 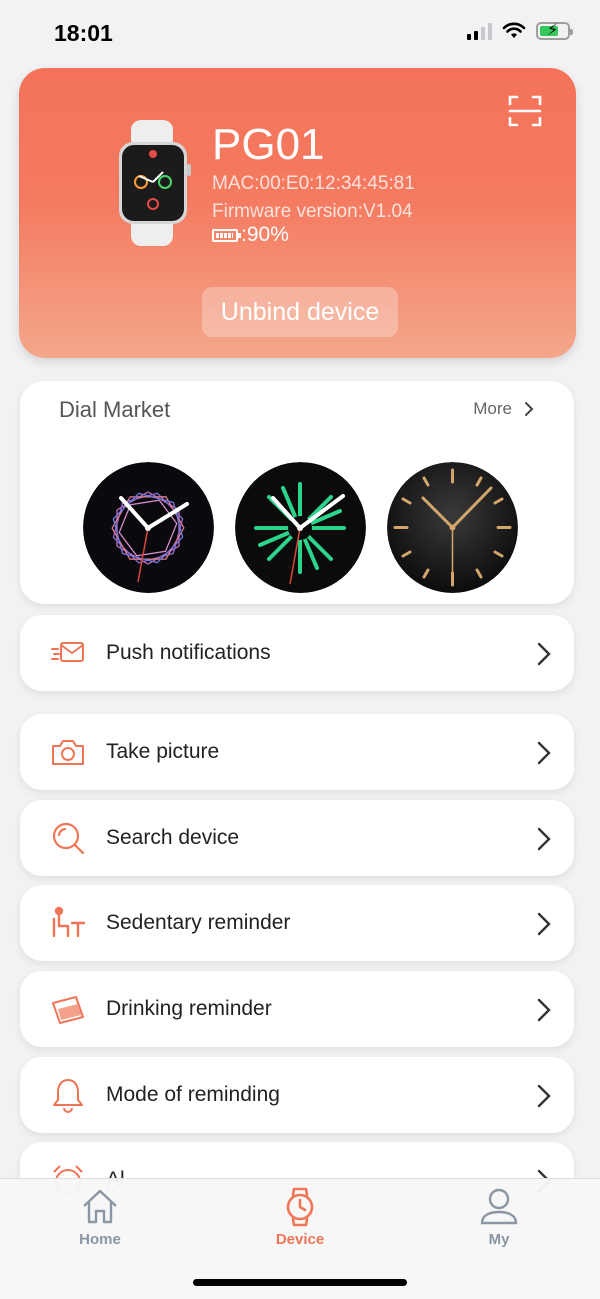 I want to click on watch-image, so click(x=155, y=183).